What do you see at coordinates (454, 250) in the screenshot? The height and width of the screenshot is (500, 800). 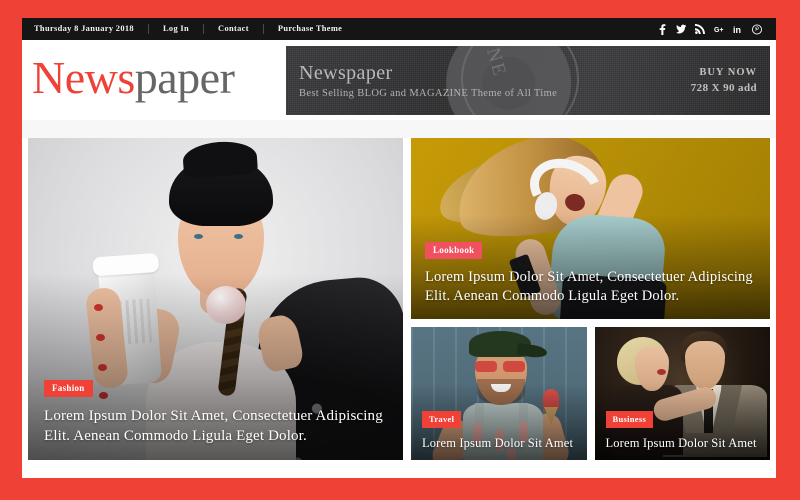 I see `category-badge-lookbook: Lookbook` at bounding box center [454, 250].